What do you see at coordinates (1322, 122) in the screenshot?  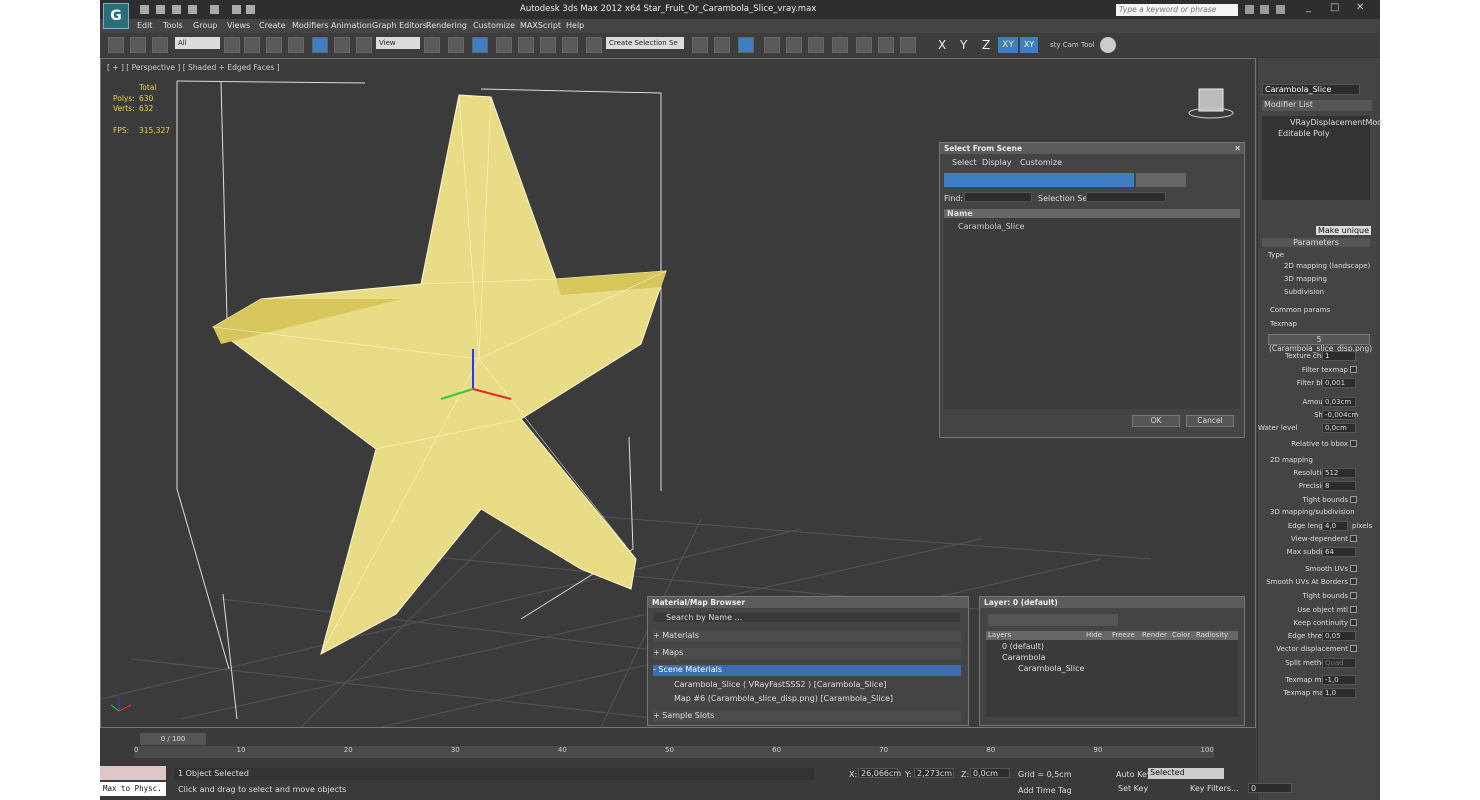 I see `stack-item: VRayDisplacementMod` at bounding box center [1322, 122].